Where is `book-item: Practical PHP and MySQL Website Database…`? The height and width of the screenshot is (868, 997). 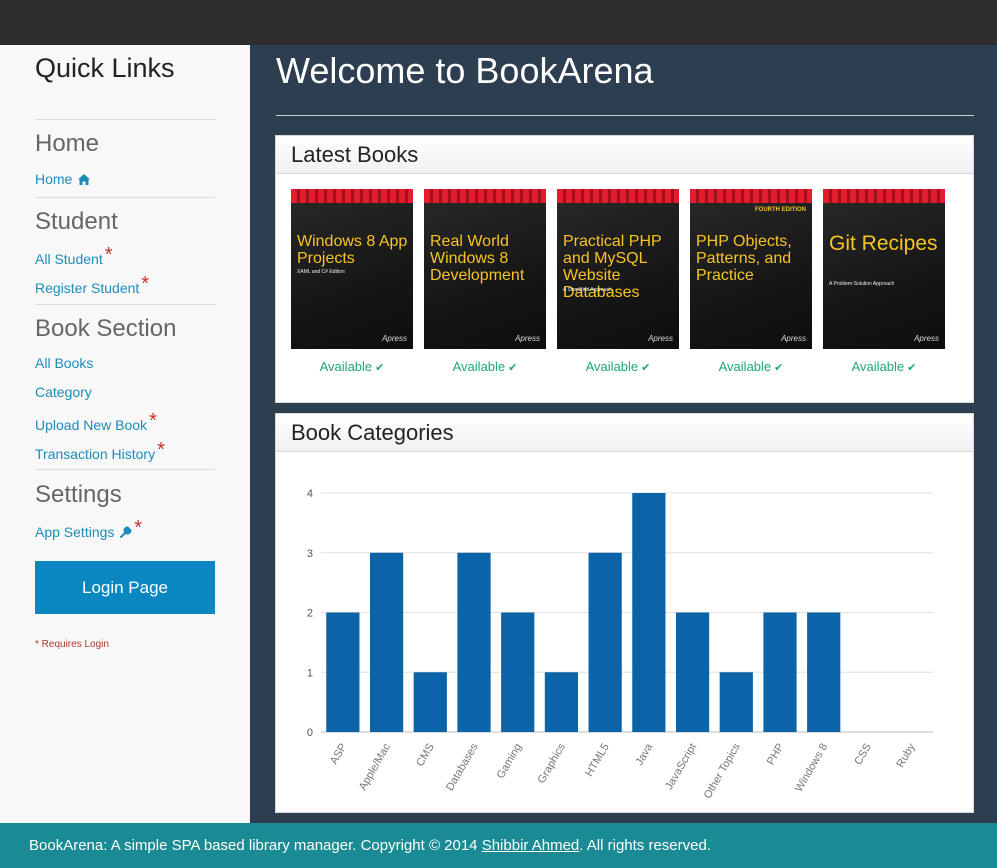 book-item: Practical PHP and MySQL Website Database… is located at coordinates (618, 281).